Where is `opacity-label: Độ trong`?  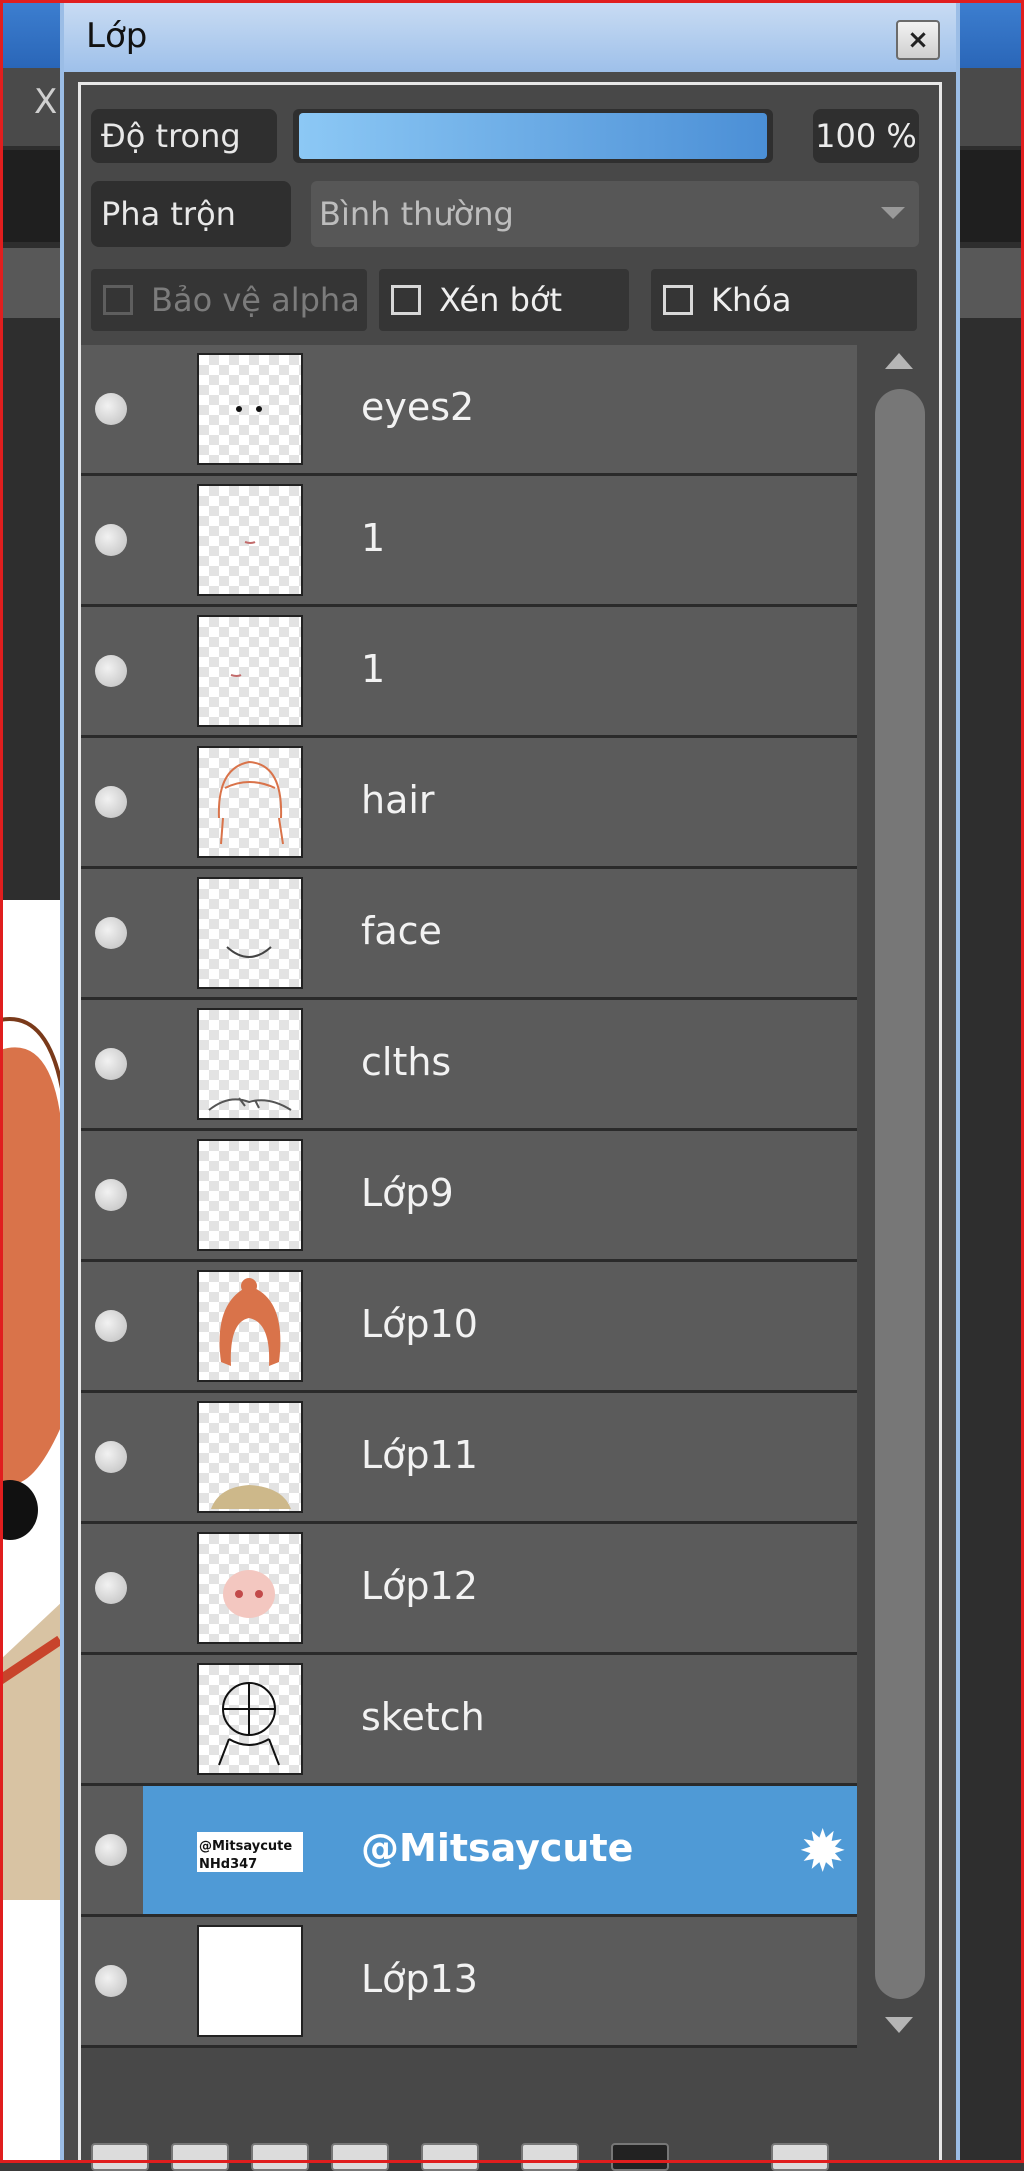
opacity-label: Độ trong is located at coordinates (184, 136).